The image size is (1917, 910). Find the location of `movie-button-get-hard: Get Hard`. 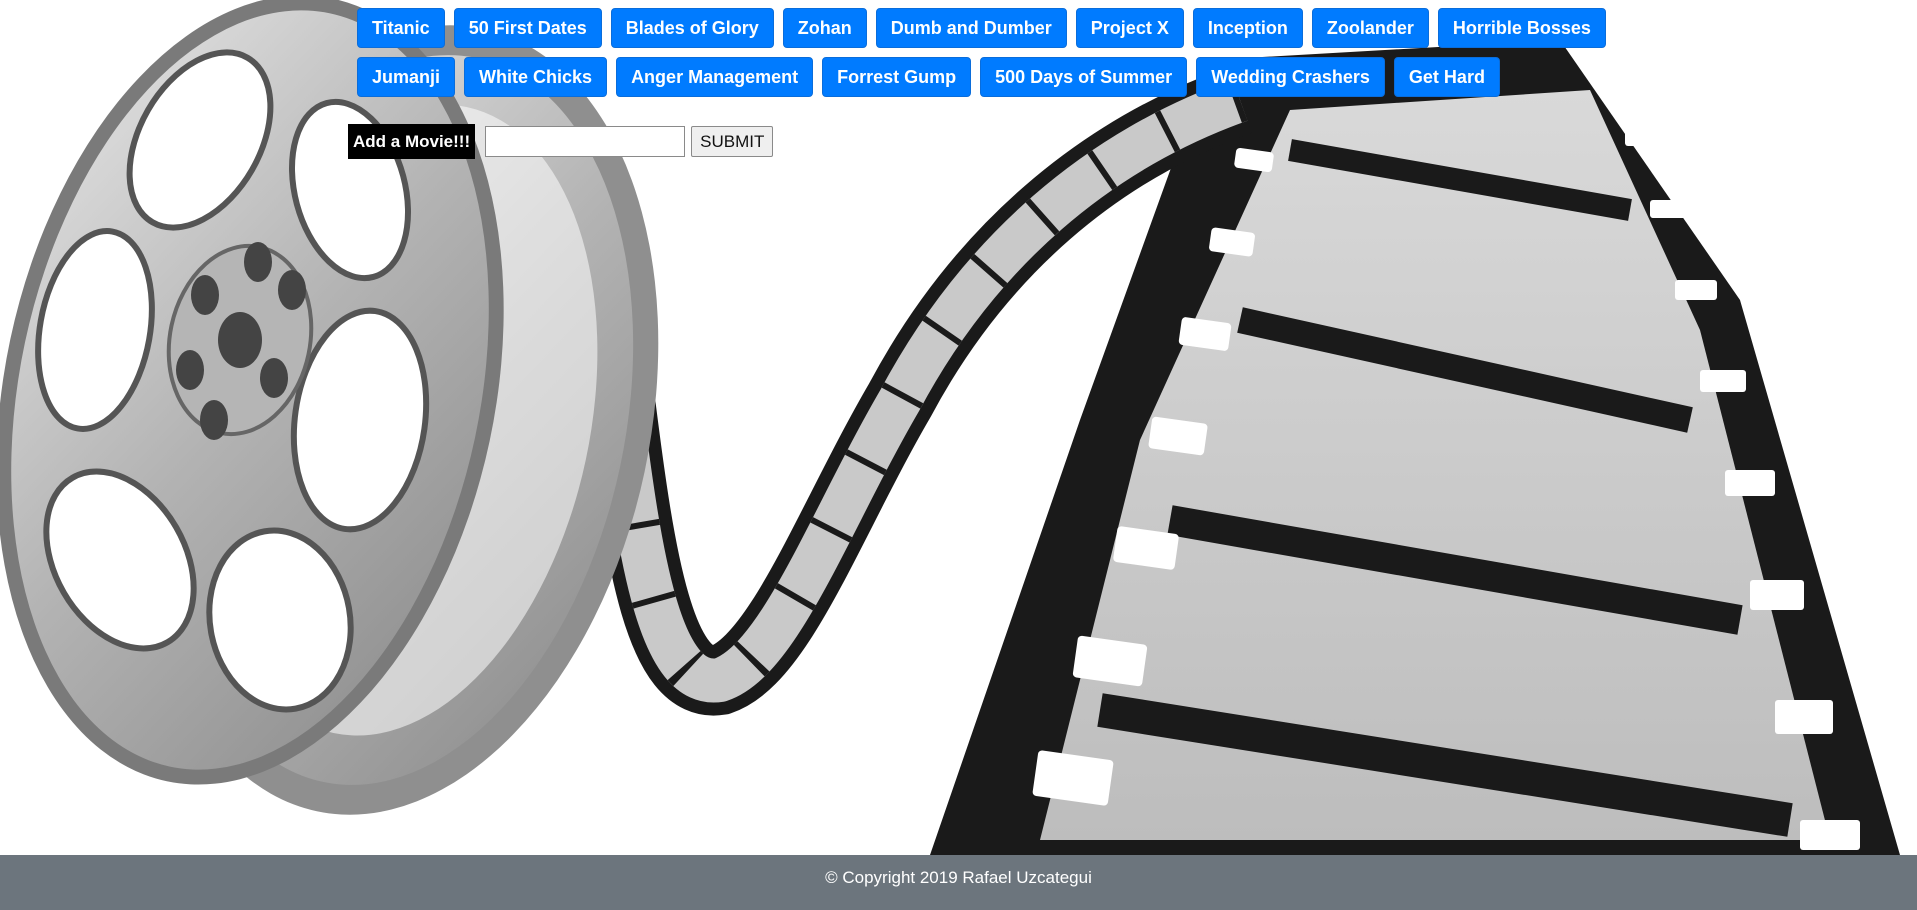

movie-button-get-hard: Get Hard is located at coordinates (1446, 77).